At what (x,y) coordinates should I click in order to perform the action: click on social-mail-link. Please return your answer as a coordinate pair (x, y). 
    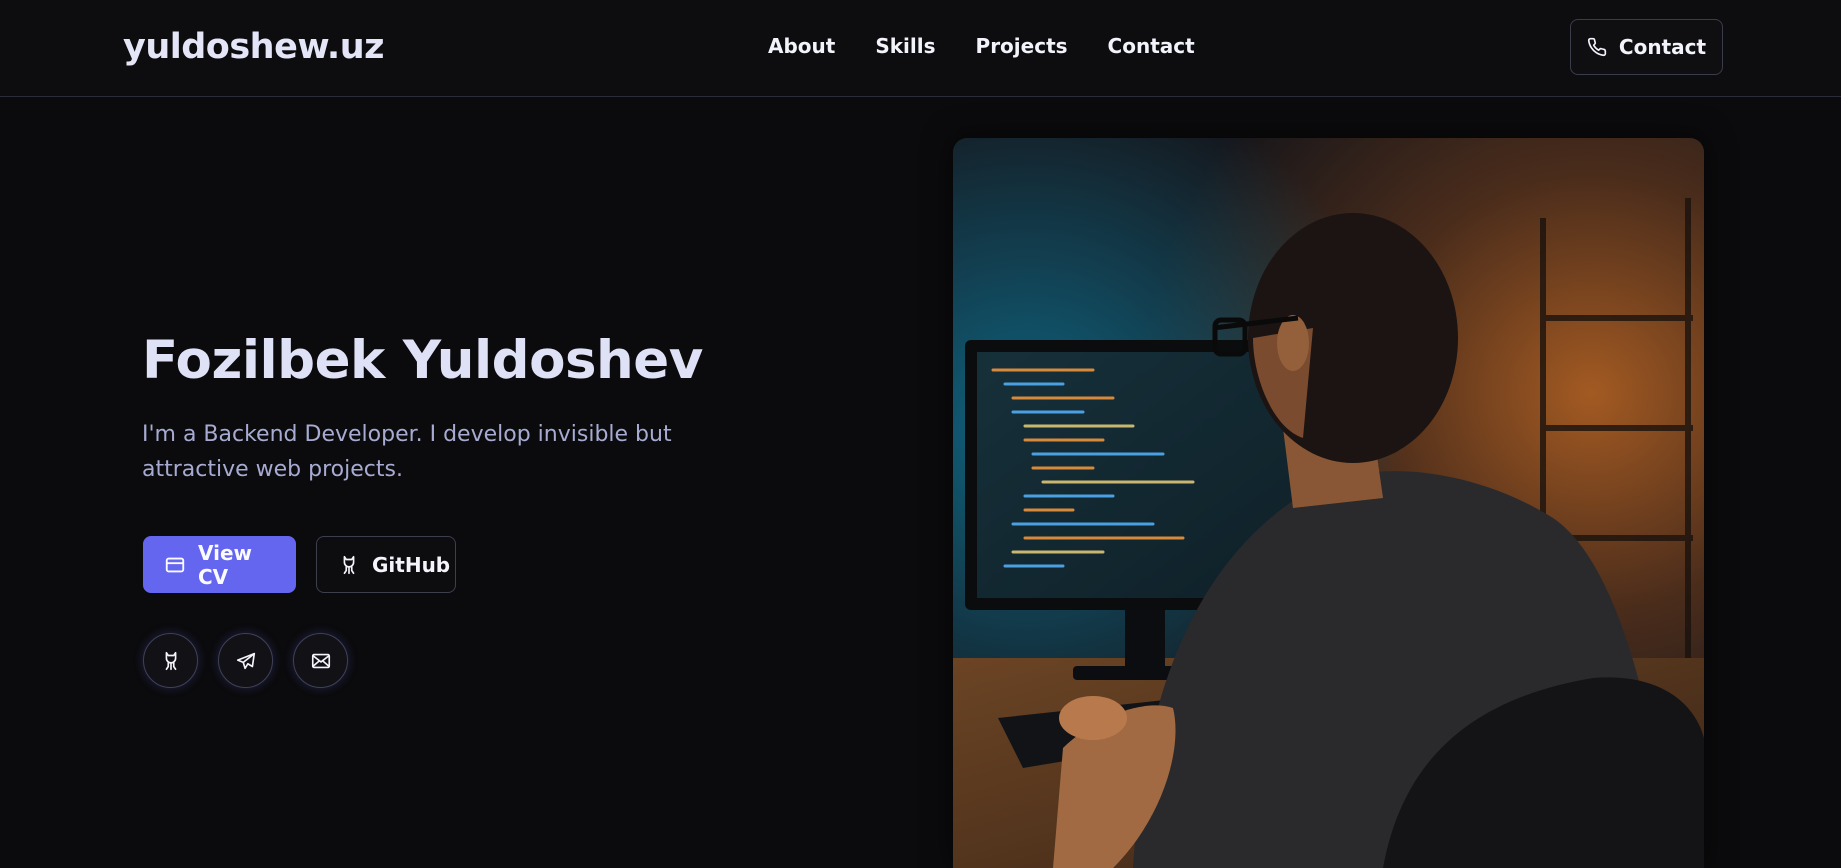
    Looking at the image, I should click on (320, 660).